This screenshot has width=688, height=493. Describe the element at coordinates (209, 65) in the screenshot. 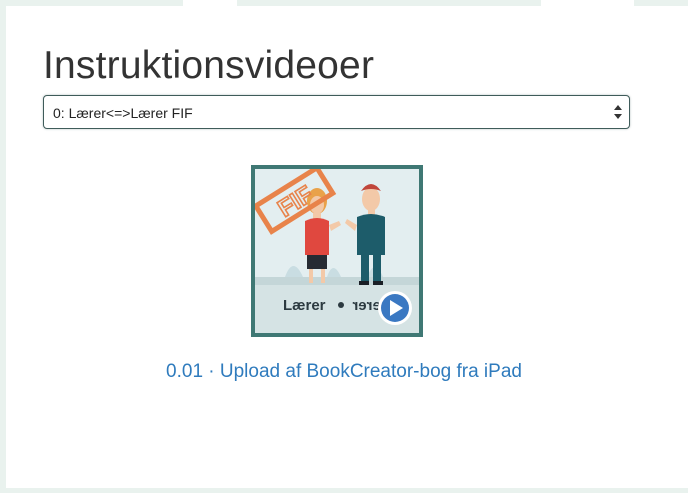

I see `page-title: Instruktionsvideoer` at that location.